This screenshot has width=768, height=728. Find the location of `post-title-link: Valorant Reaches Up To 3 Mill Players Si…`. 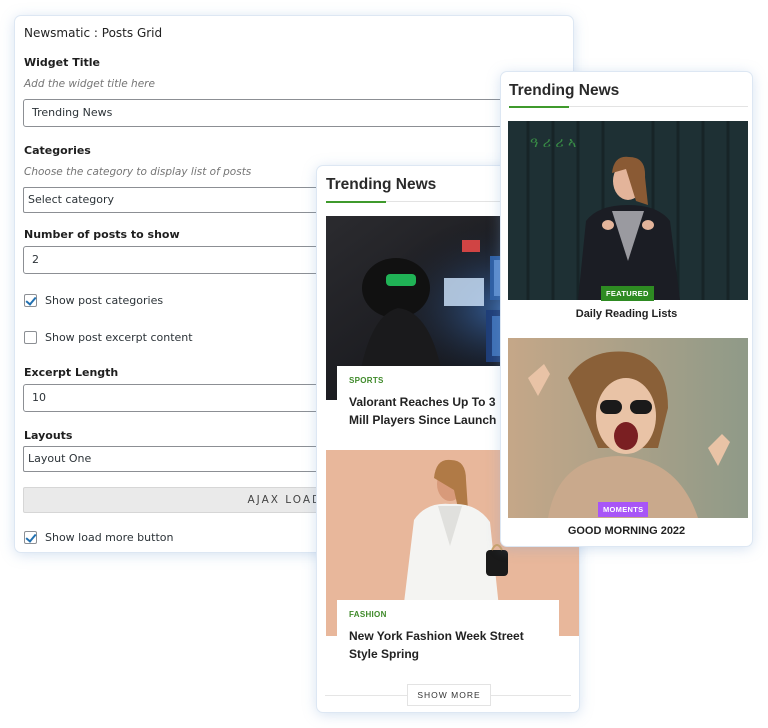

post-title-link: Valorant Reaches Up To 3 Mill Players Si… is located at coordinates (432, 411).